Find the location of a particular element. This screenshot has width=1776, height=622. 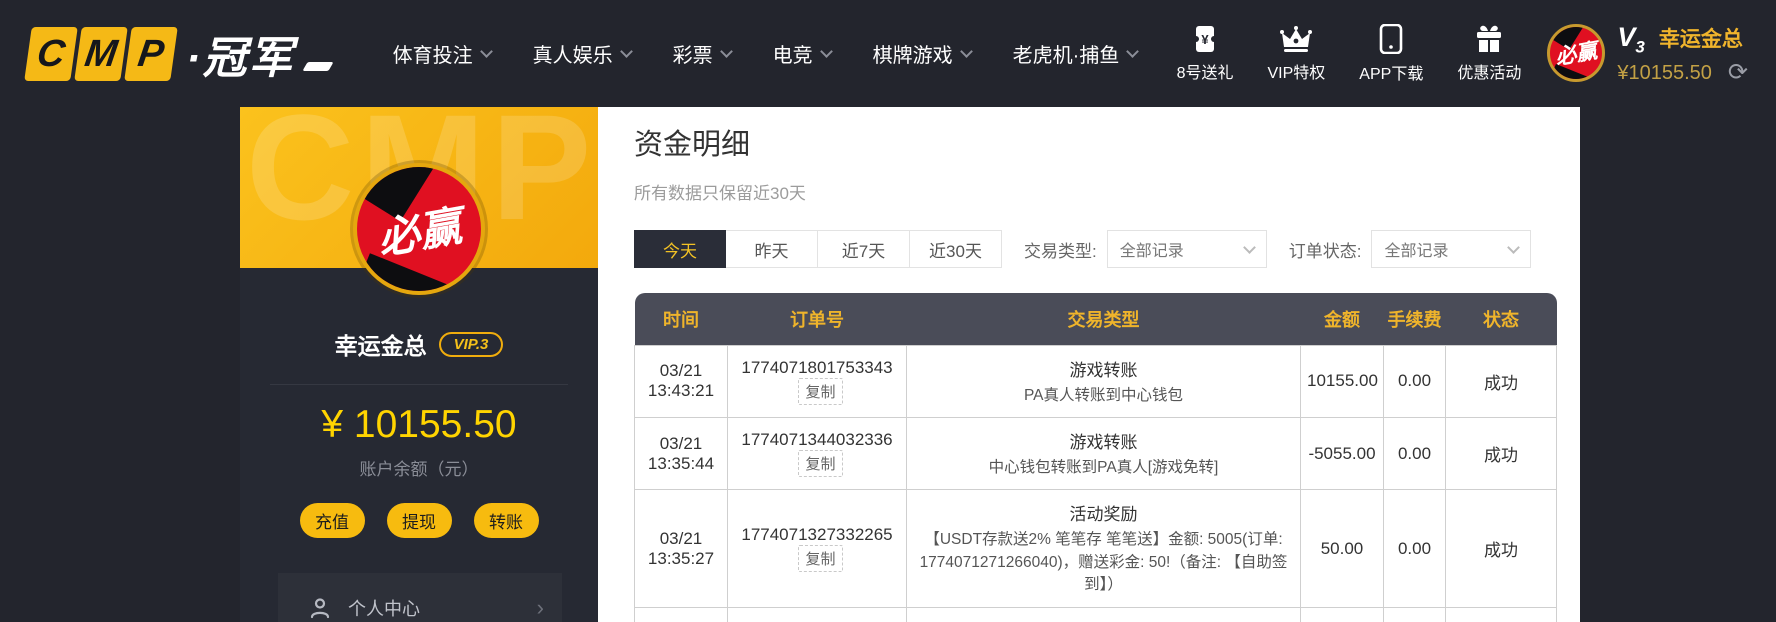

vip-badge: VIP.3 is located at coordinates (471, 344).